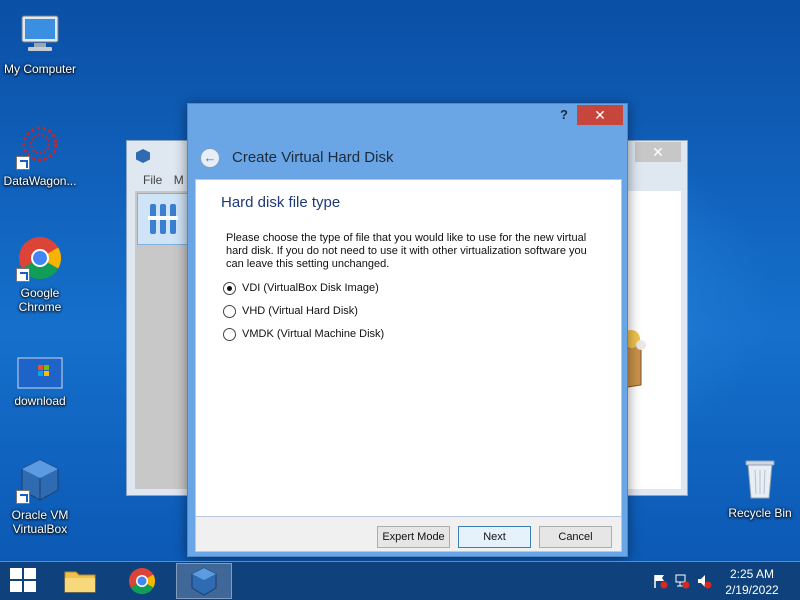 This screenshot has width=800, height=600. What do you see at coordinates (40, 373) in the screenshot?
I see `download-image-icon` at bounding box center [40, 373].